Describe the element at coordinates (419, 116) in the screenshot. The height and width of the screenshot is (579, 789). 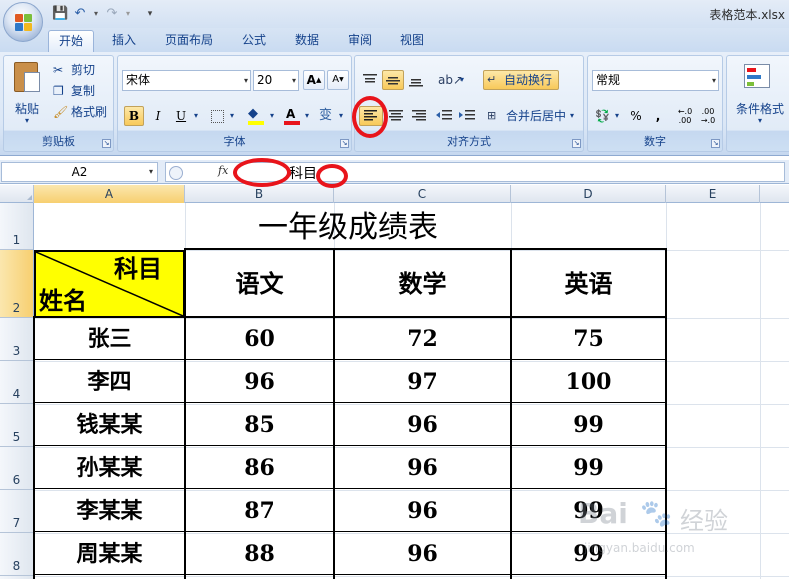
I see `align-right-button` at that location.